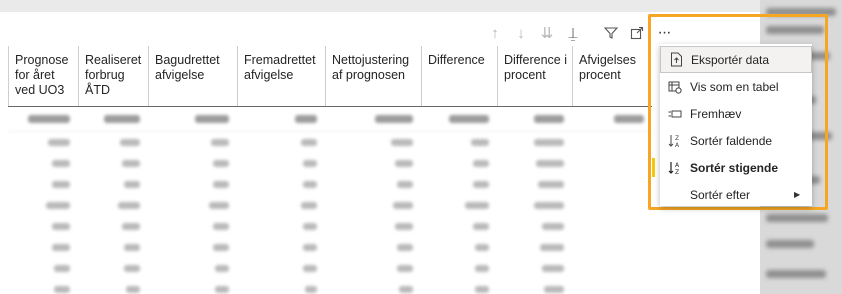  I want to click on menu-item-sort-by: Sortér efter ▶, so click(736, 194).